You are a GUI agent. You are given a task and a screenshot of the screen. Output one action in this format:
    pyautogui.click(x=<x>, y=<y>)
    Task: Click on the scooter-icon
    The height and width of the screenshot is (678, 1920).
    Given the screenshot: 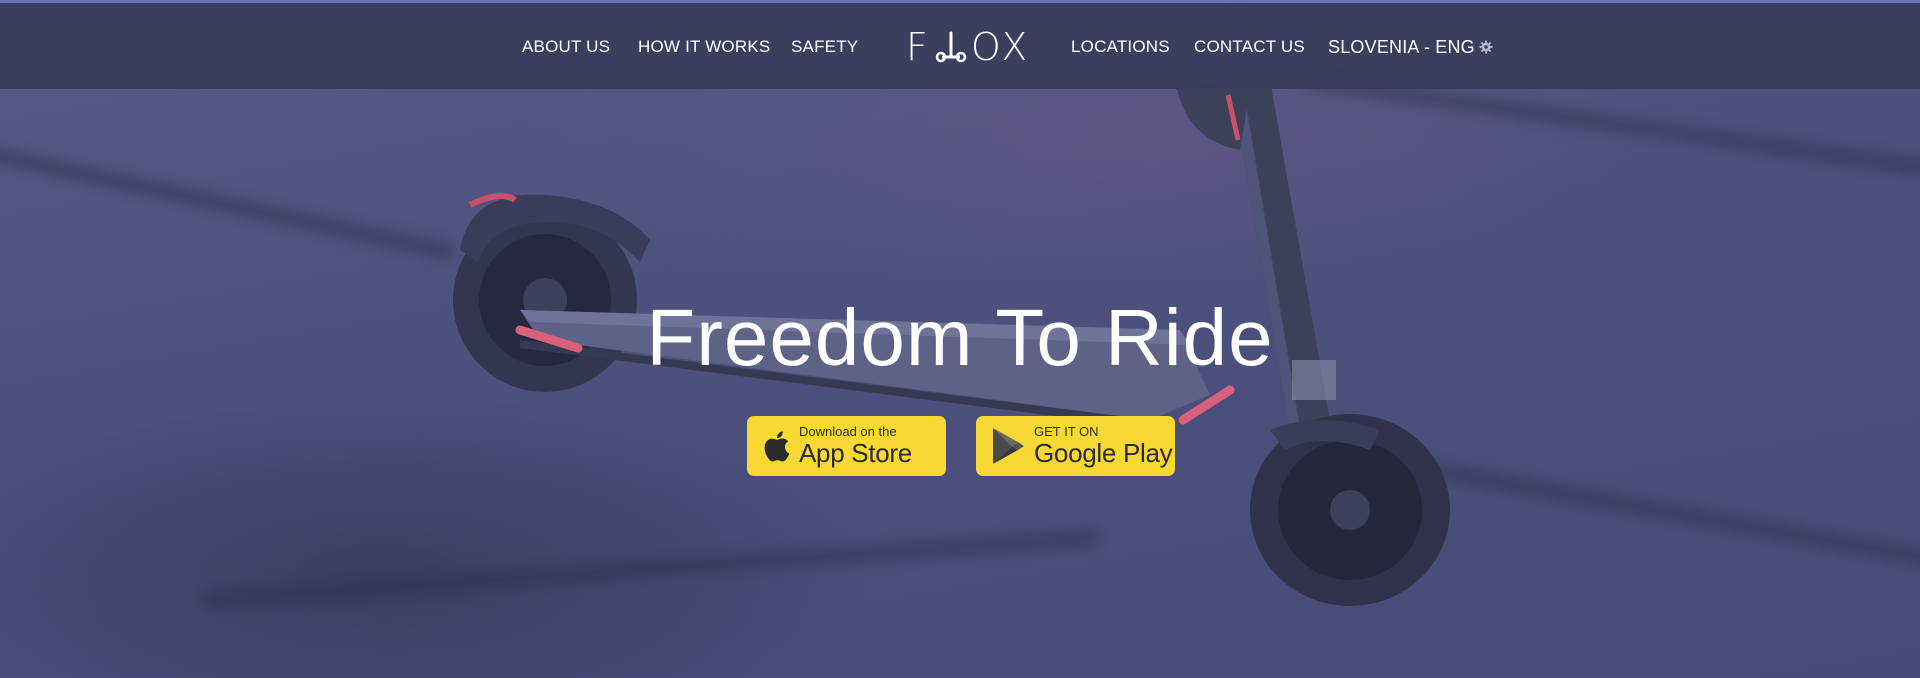 What is the action you would take?
    pyautogui.click(x=951, y=47)
    